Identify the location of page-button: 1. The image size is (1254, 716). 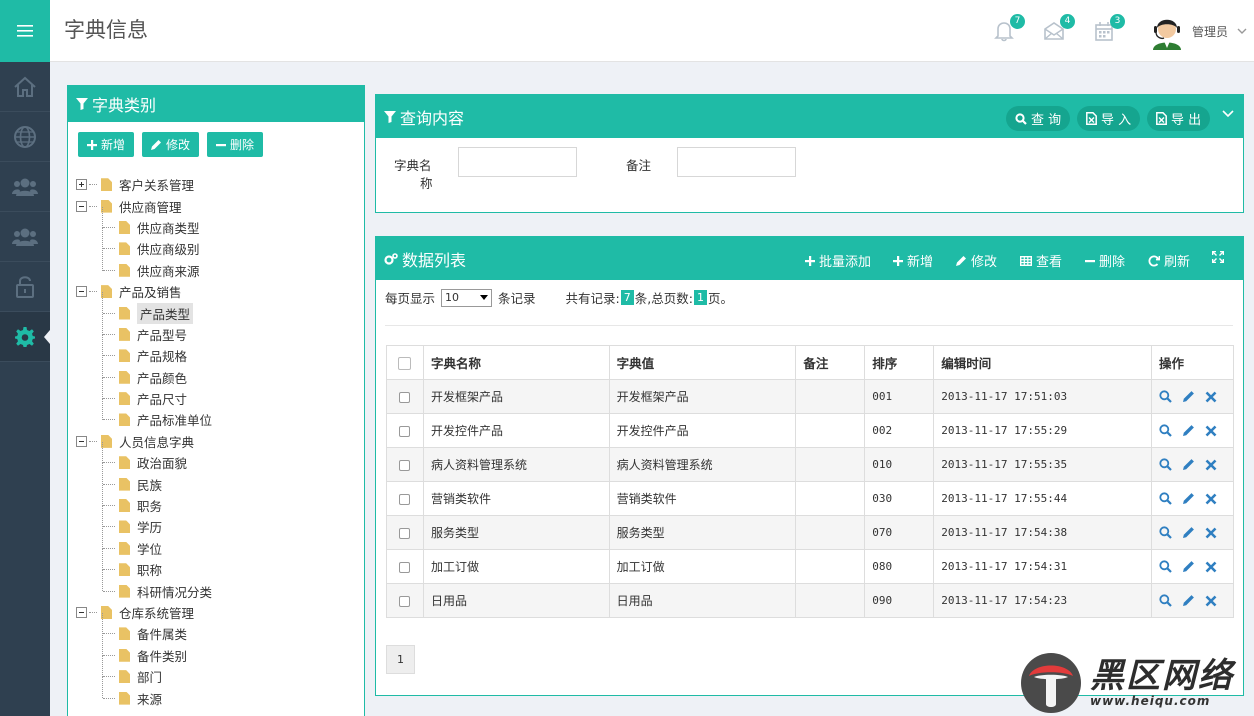
(400, 659).